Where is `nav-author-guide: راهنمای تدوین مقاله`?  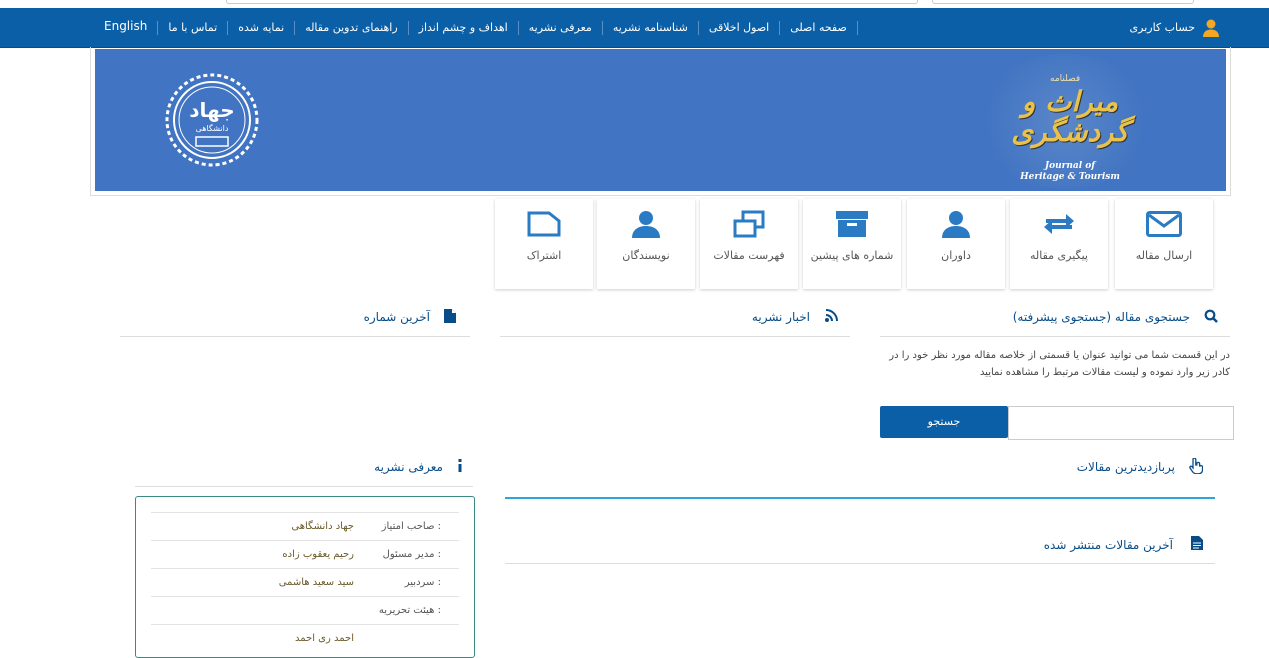
nav-author-guide: راهنمای تدوین مقاله is located at coordinates (351, 27).